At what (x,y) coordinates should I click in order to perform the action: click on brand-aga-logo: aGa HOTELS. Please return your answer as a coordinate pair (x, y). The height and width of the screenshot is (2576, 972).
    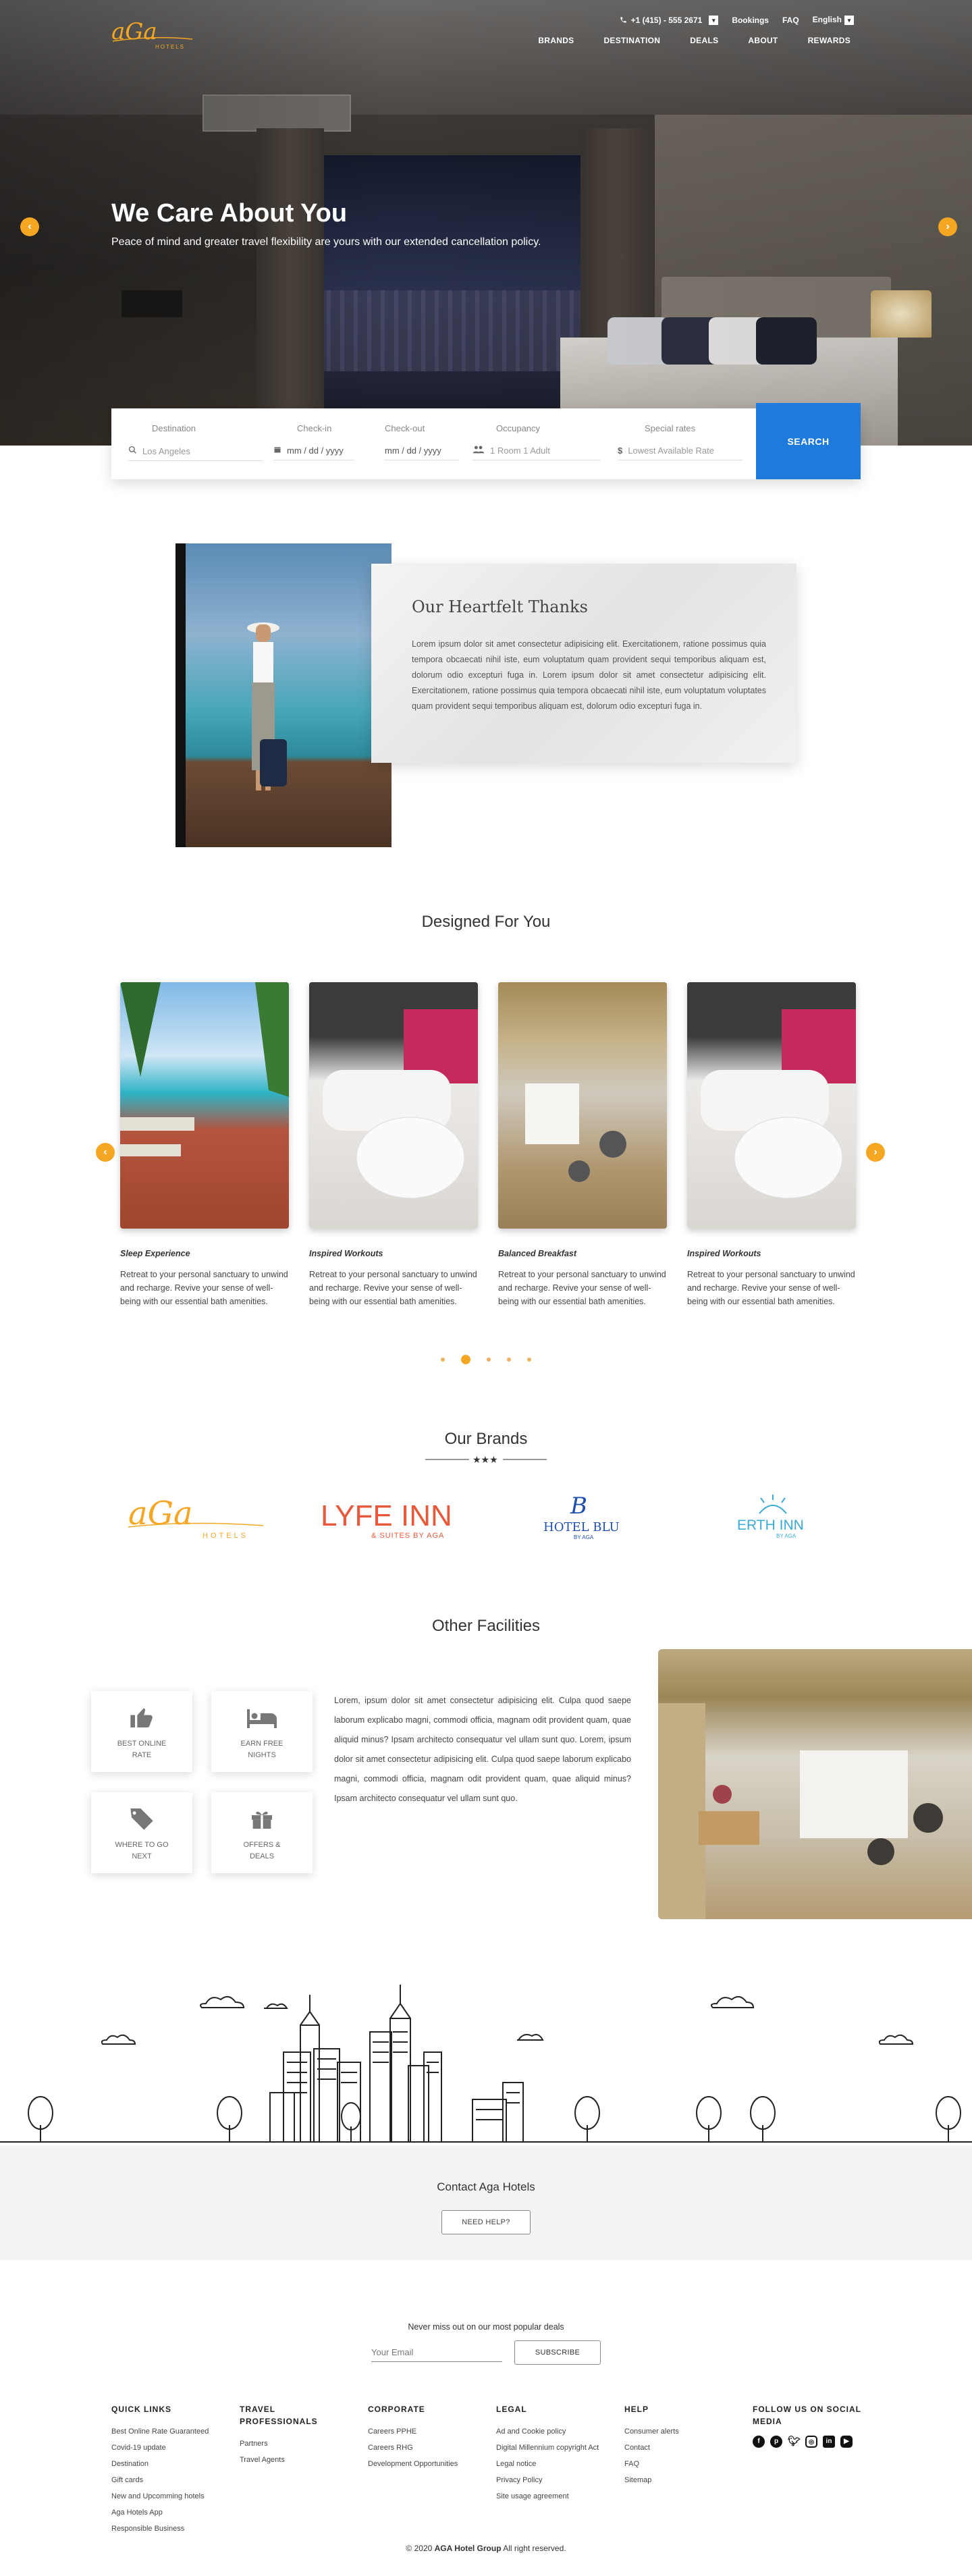
    Looking at the image, I should click on (196, 1519).